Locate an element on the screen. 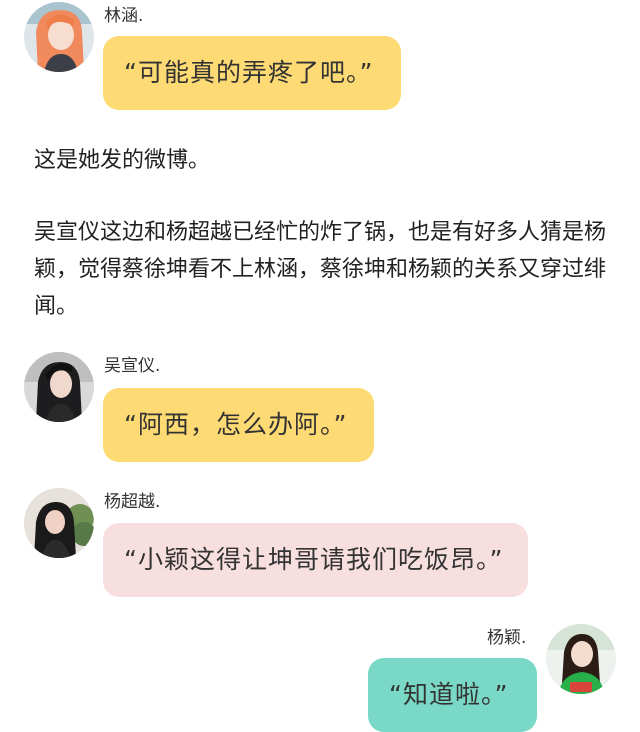 The width and height of the screenshot is (640, 732). sender-name-linhan: 林涵. is located at coordinates (124, 16).